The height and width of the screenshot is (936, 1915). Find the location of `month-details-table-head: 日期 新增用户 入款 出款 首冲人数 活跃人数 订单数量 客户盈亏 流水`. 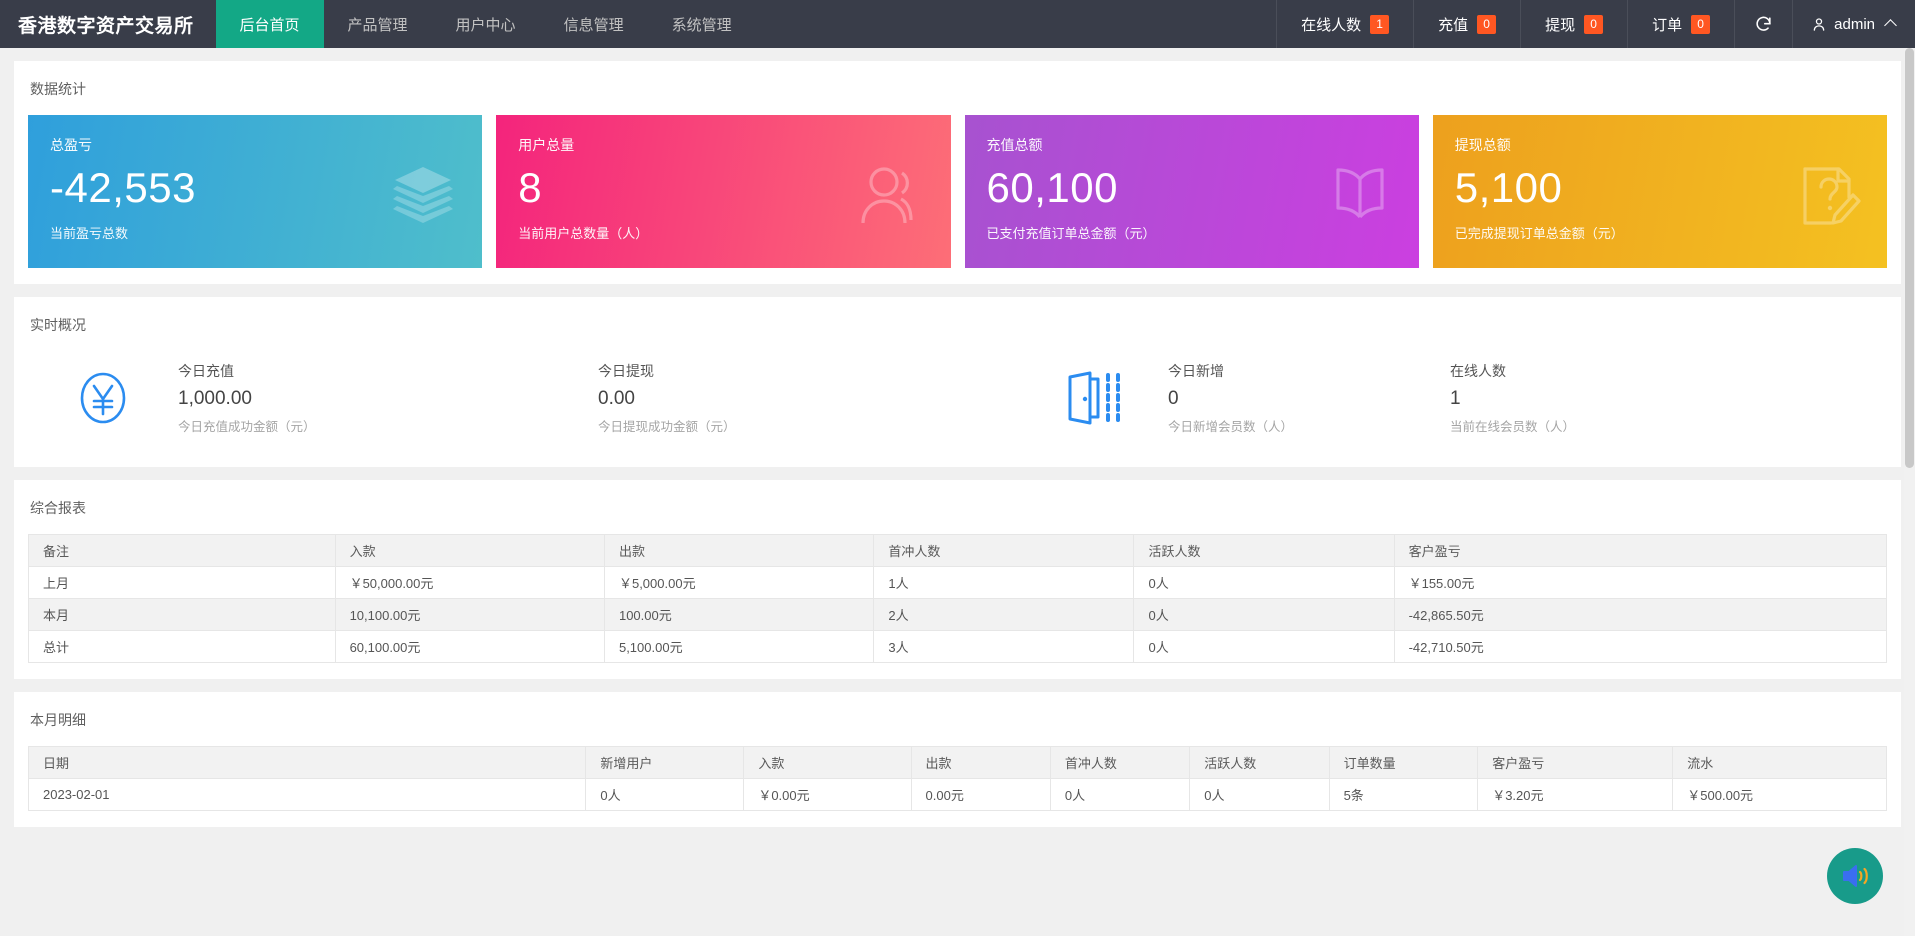

month-details-table-head: 日期 新增用户 入款 出款 首冲人数 活跃人数 订单数量 客户盈亏 流水 is located at coordinates (957, 762).